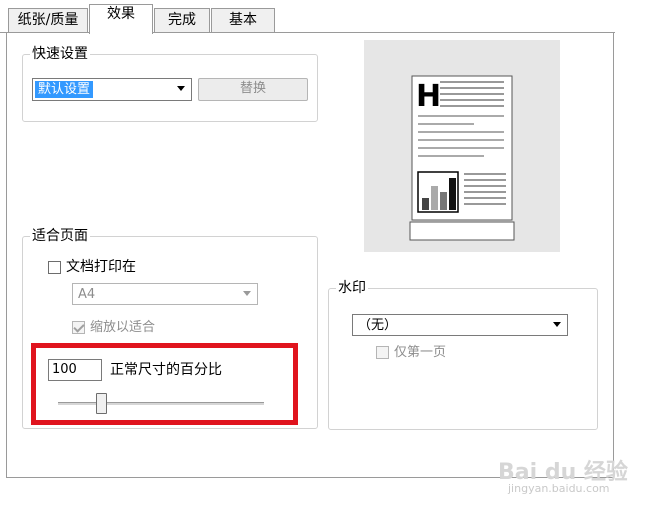 The image size is (653, 517). What do you see at coordinates (463, 359) in the screenshot?
I see `watermark-group` at bounding box center [463, 359].